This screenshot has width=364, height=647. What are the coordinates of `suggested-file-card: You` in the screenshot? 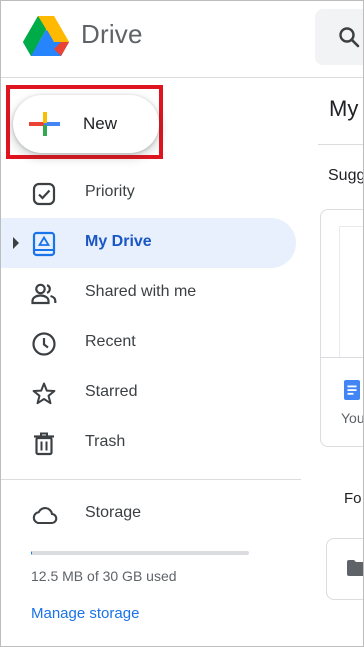 It's located at (342, 328).